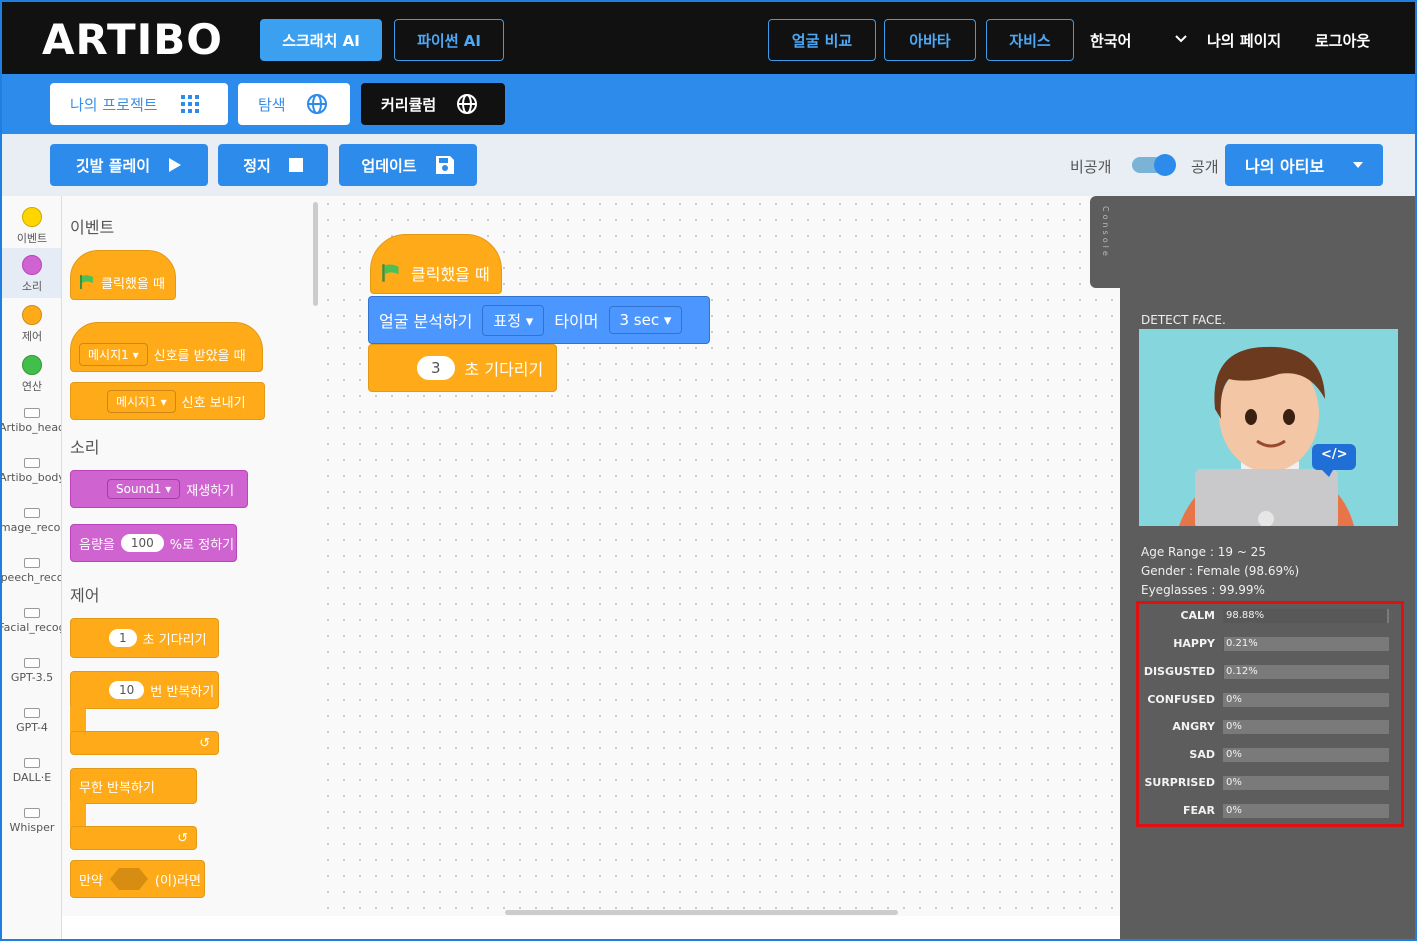 The image size is (1417, 941). I want to click on green-flag-icon, so click(390, 273).